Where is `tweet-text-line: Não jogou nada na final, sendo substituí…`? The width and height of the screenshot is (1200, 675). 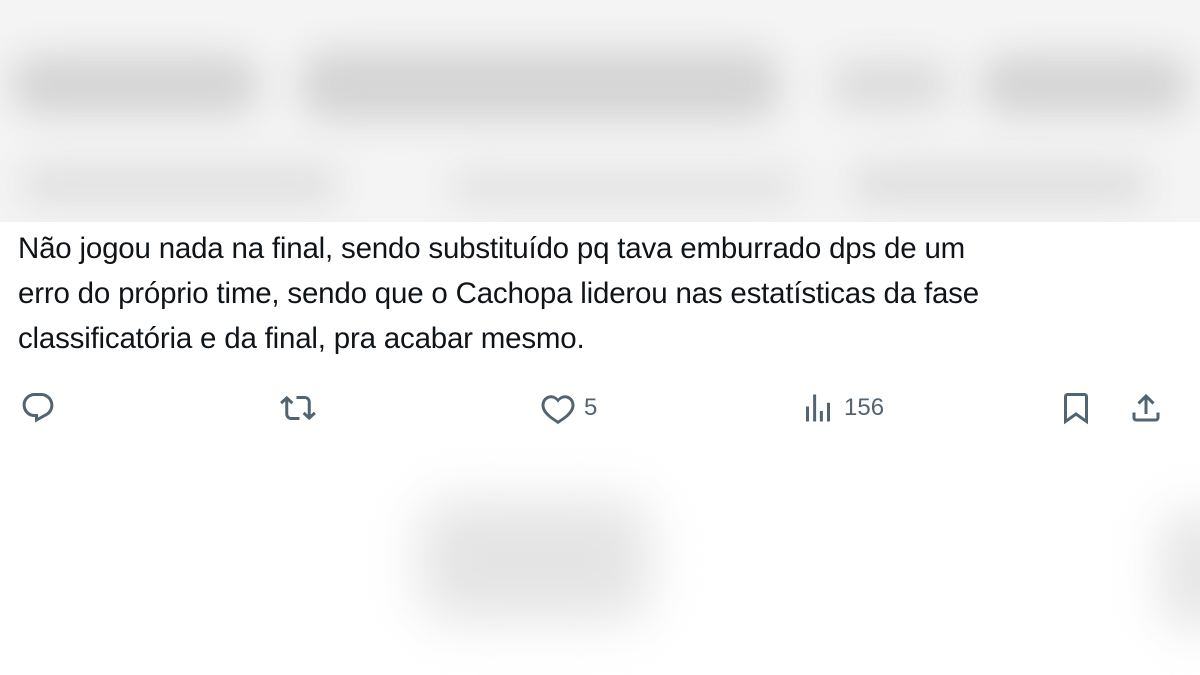 tweet-text-line: Não jogou nada na final, sendo substituí… is located at coordinates (492, 248).